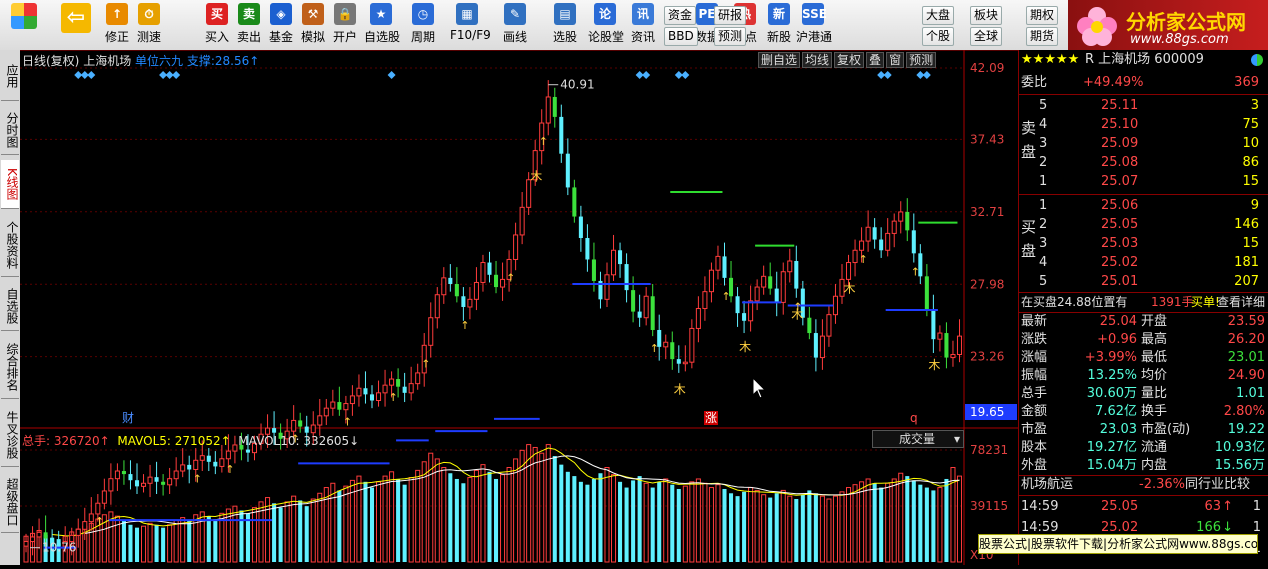 The height and width of the screenshot is (569, 1268). Describe the element at coordinates (345, 25) in the screenshot. I see `toolbar-button-6: 🔒 开户` at that location.